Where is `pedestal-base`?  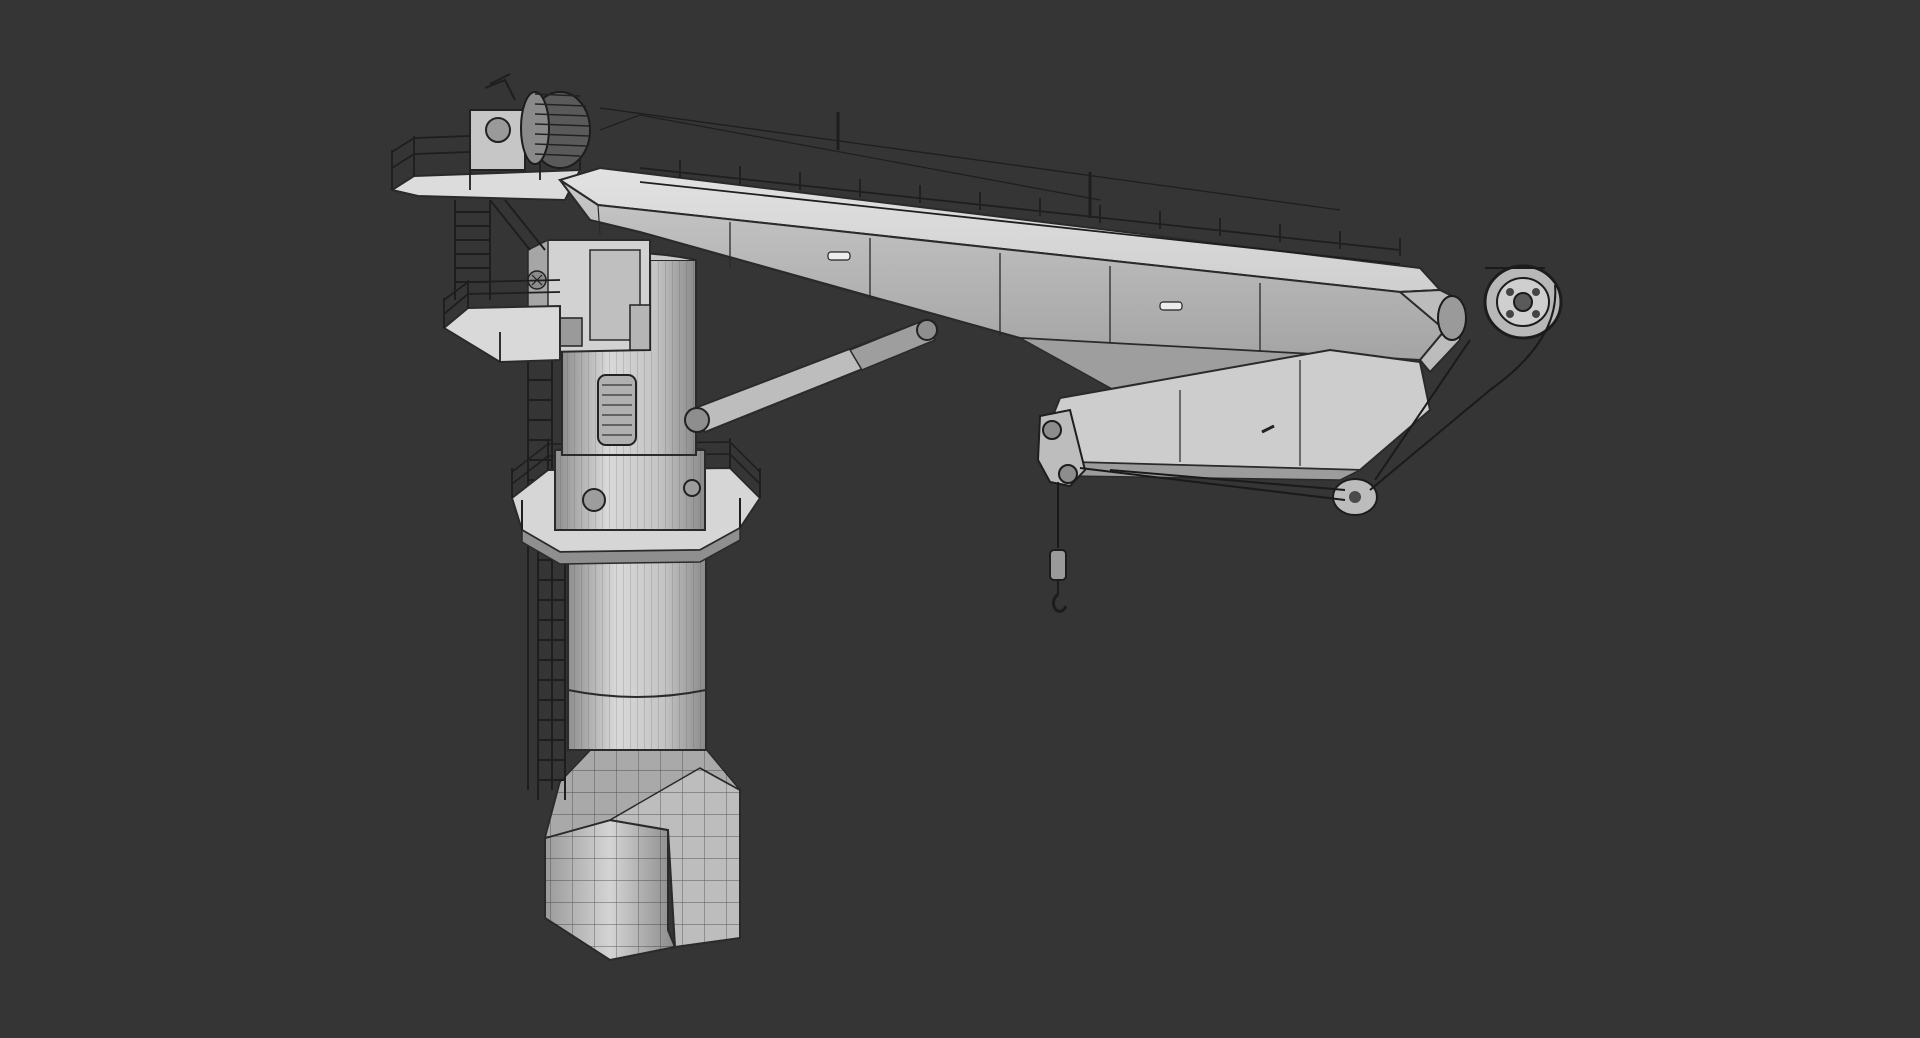 pedestal-base is located at coordinates (642, 850).